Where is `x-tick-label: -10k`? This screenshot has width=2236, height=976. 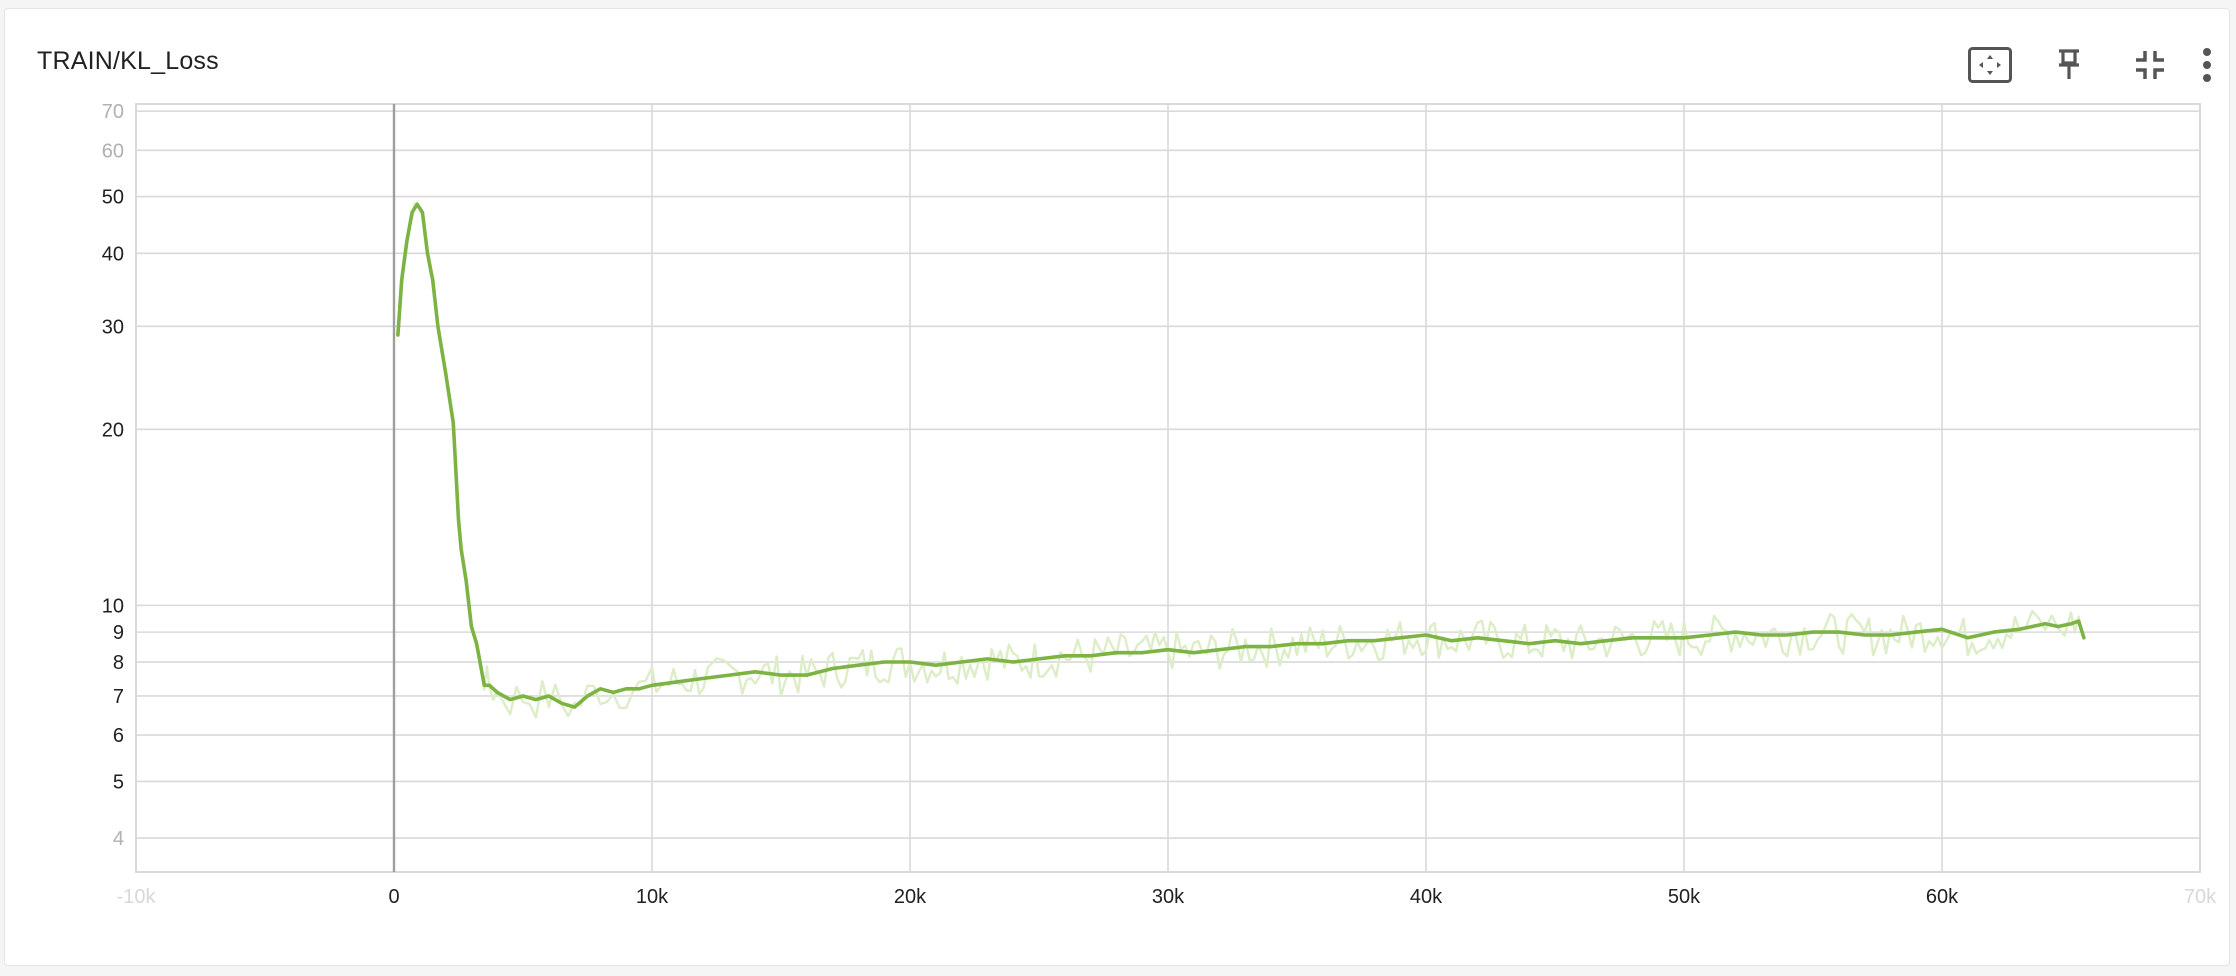
x-tick-label: -10k is located at coordinates (137, 897).